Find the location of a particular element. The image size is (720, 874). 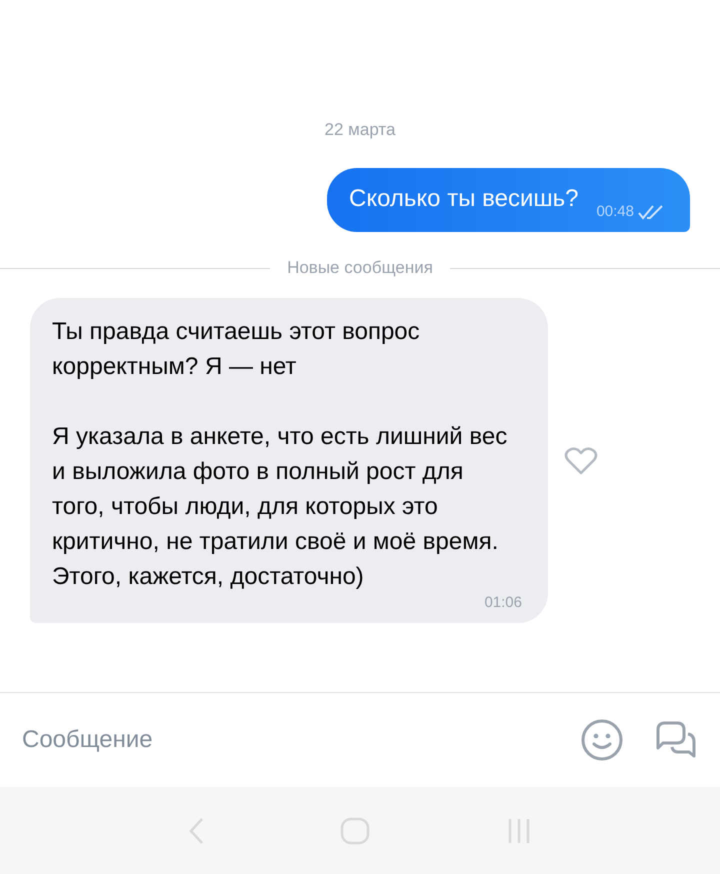

message-time: 00:48 is located at coordinates (615, 211).